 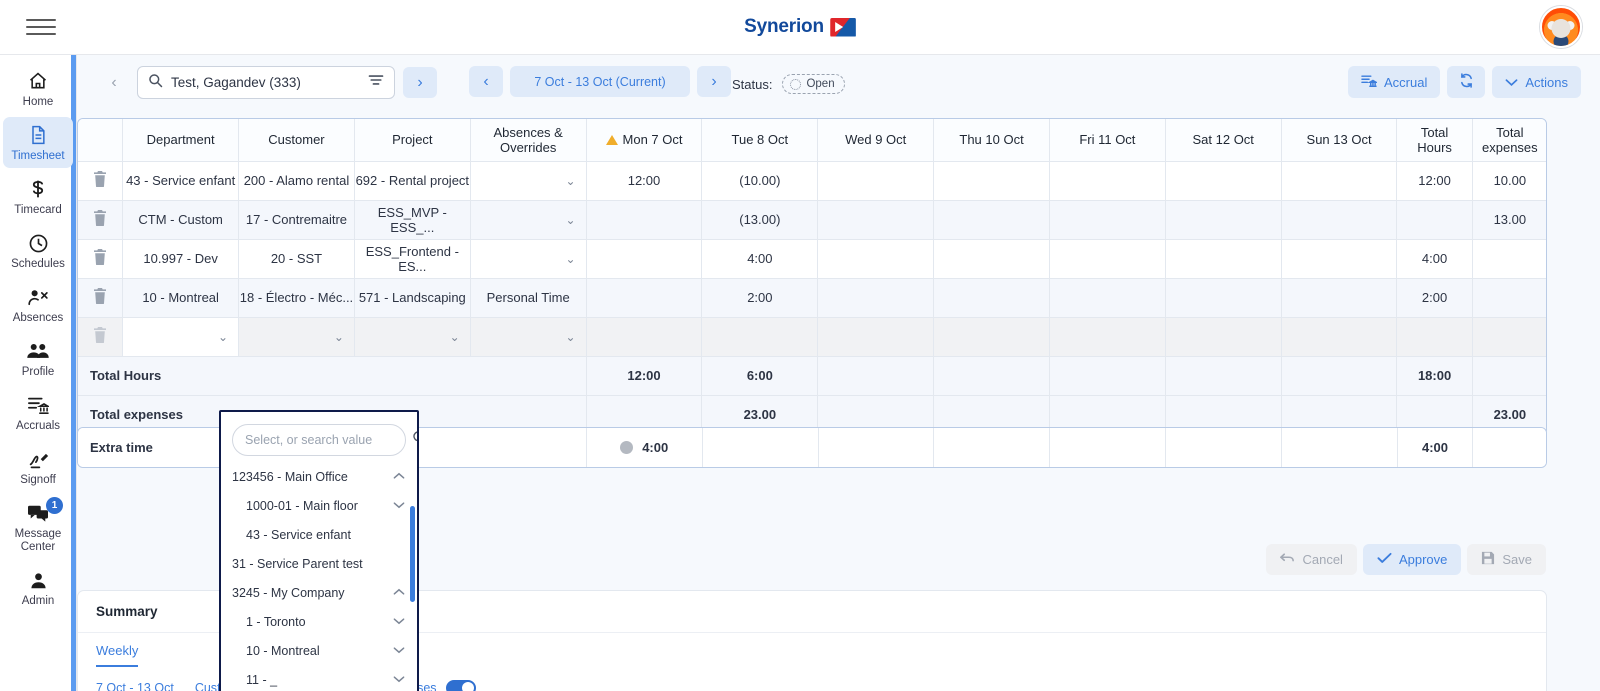 I want to click on cell-day-tue: 2:00, so click(x=760, y=298).